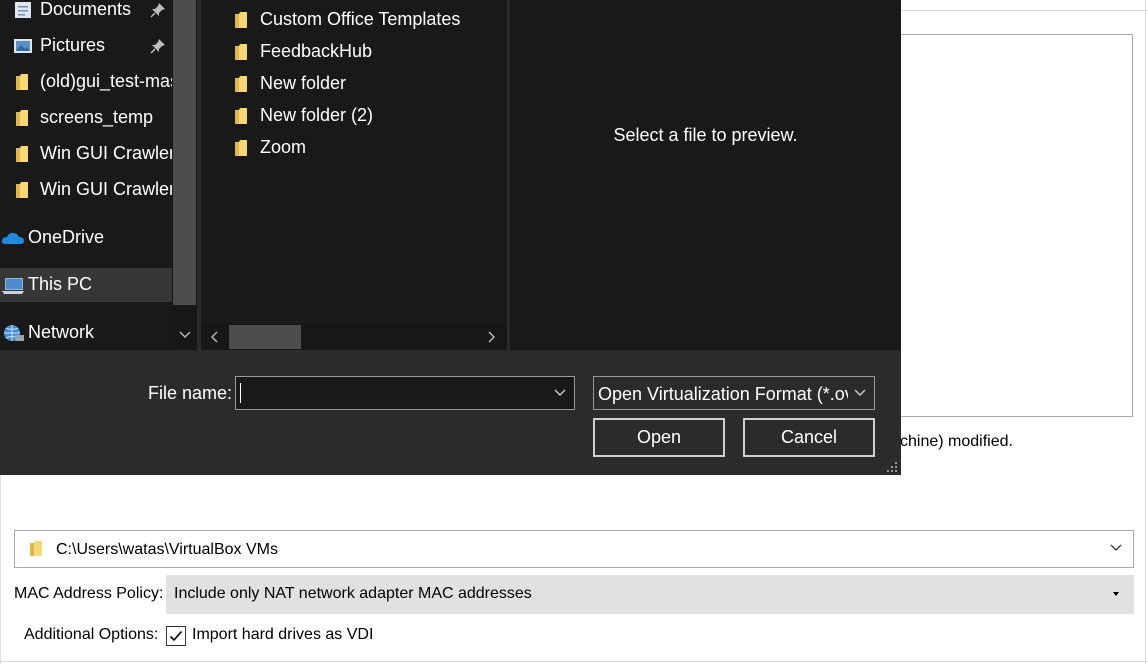 The height and width of the screenshot is (664, 1148). What do you see at coordinates (354, 83) in the screenshot?
I see `file-item-new-folder: New folder` at bounding box center [354, 83].